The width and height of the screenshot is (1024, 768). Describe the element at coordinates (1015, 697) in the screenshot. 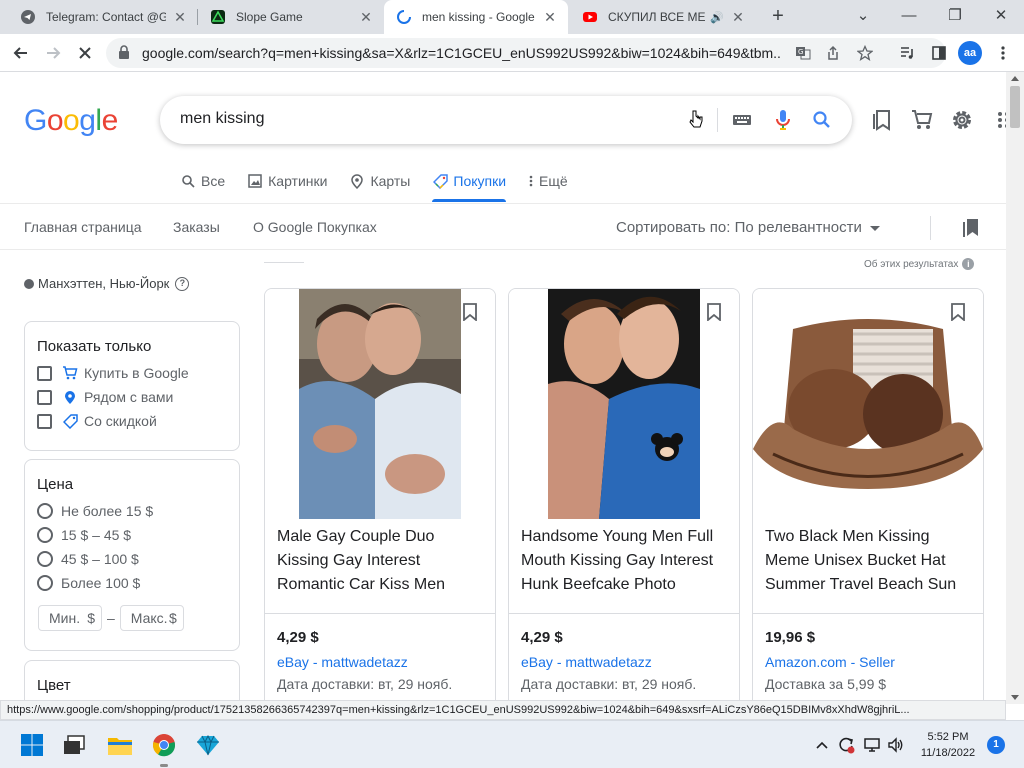

I see `scroll-down-arrow-icon` at that location.